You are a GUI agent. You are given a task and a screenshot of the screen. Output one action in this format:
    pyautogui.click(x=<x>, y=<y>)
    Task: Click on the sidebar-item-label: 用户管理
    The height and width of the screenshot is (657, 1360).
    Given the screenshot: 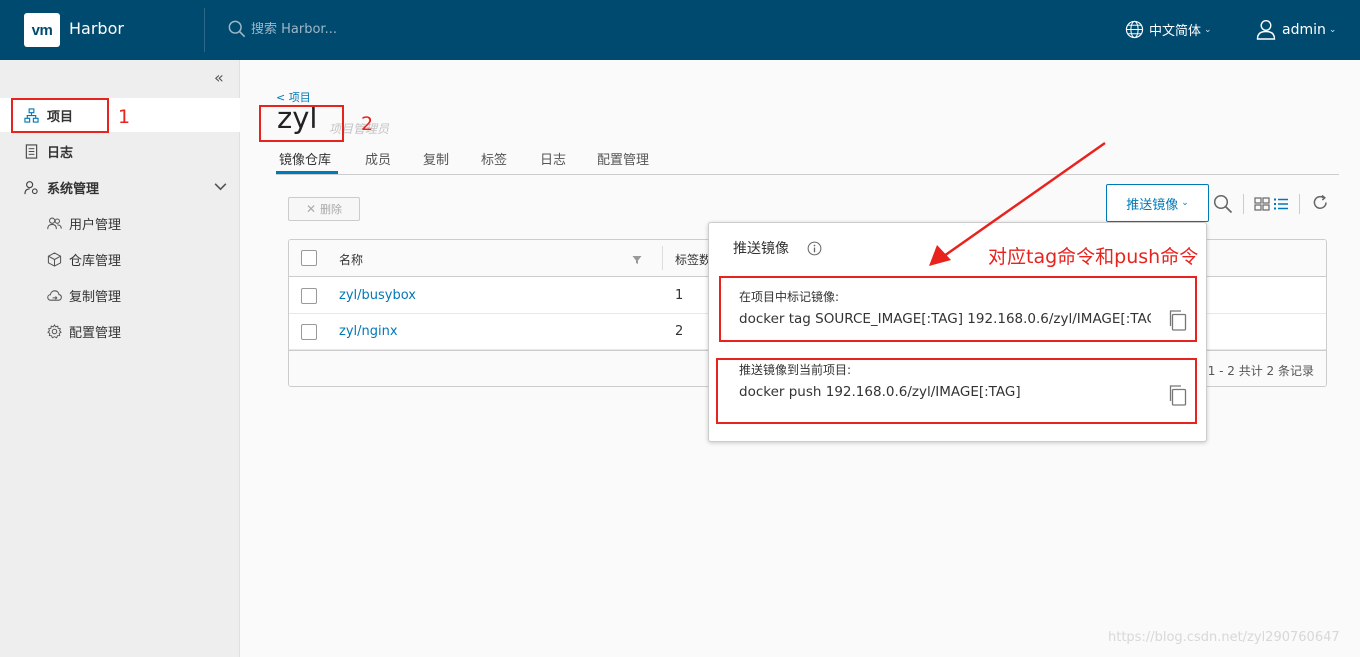 What is the action you would take?
    pyautogui.click(x=95, y=225)
    